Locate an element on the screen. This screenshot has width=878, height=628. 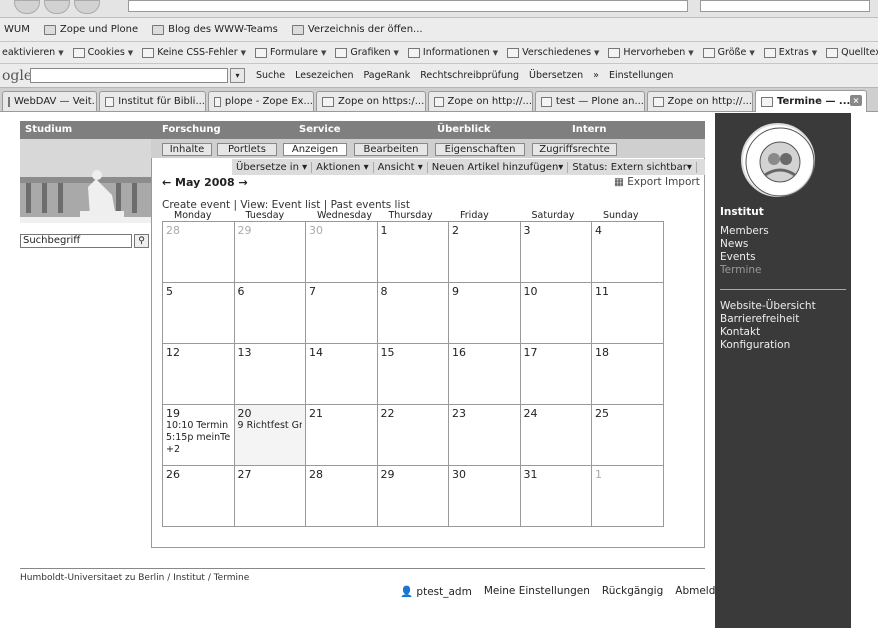
google-toolbar-item: Übersetzen is located at coordinates (556, 75).